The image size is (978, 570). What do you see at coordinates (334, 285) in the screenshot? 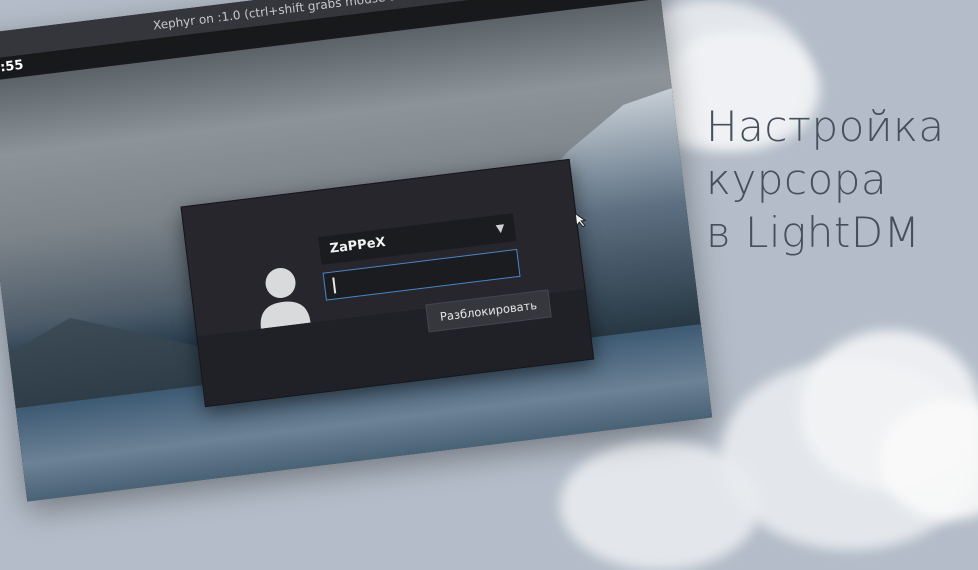
I see `text-caret` at bounding box center [334, 285].